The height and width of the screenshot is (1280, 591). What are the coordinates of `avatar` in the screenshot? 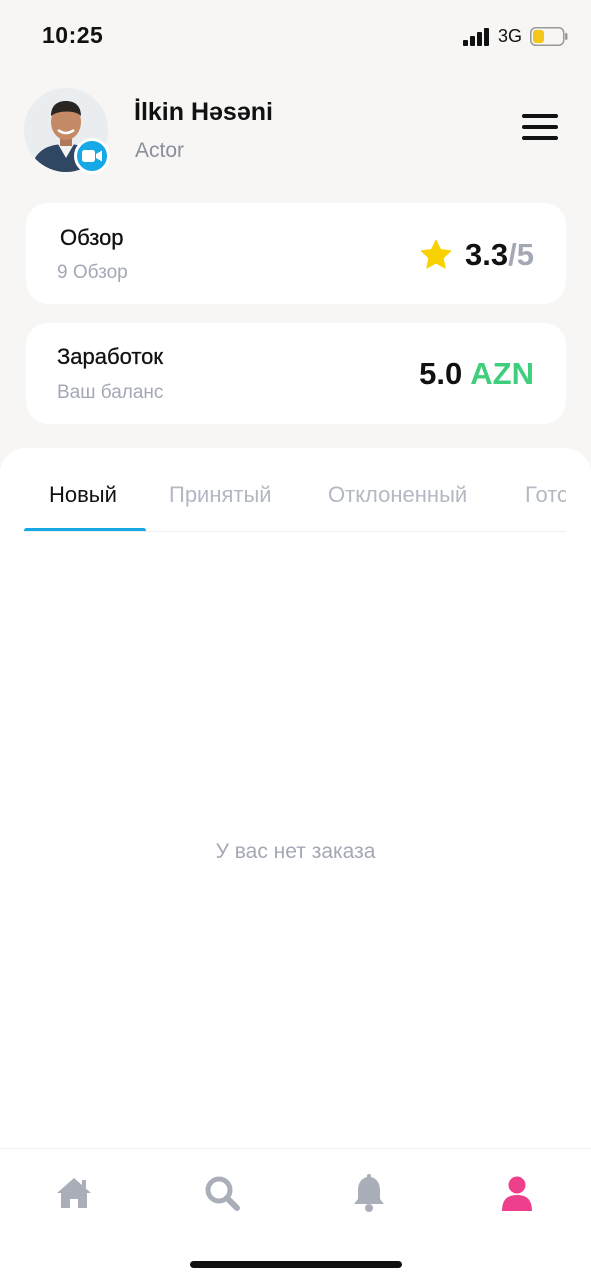 It's located at (67, 131).